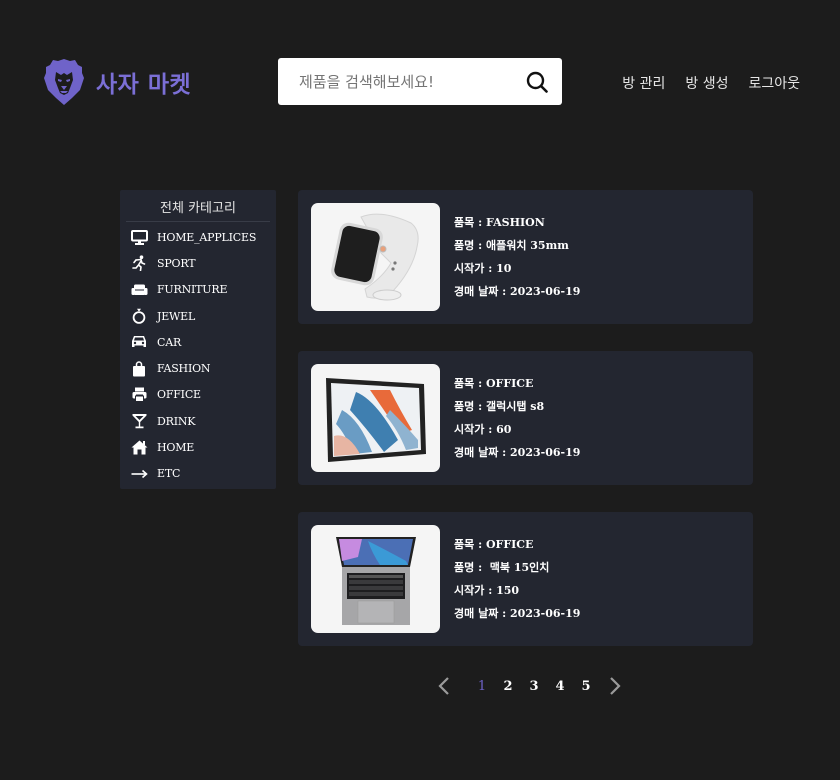 This screenshot has width=840, height=780. Describe the element at coordinates (487, 590) in the screenshot. I see `product-start-price: 시작가 : 150` at that location.